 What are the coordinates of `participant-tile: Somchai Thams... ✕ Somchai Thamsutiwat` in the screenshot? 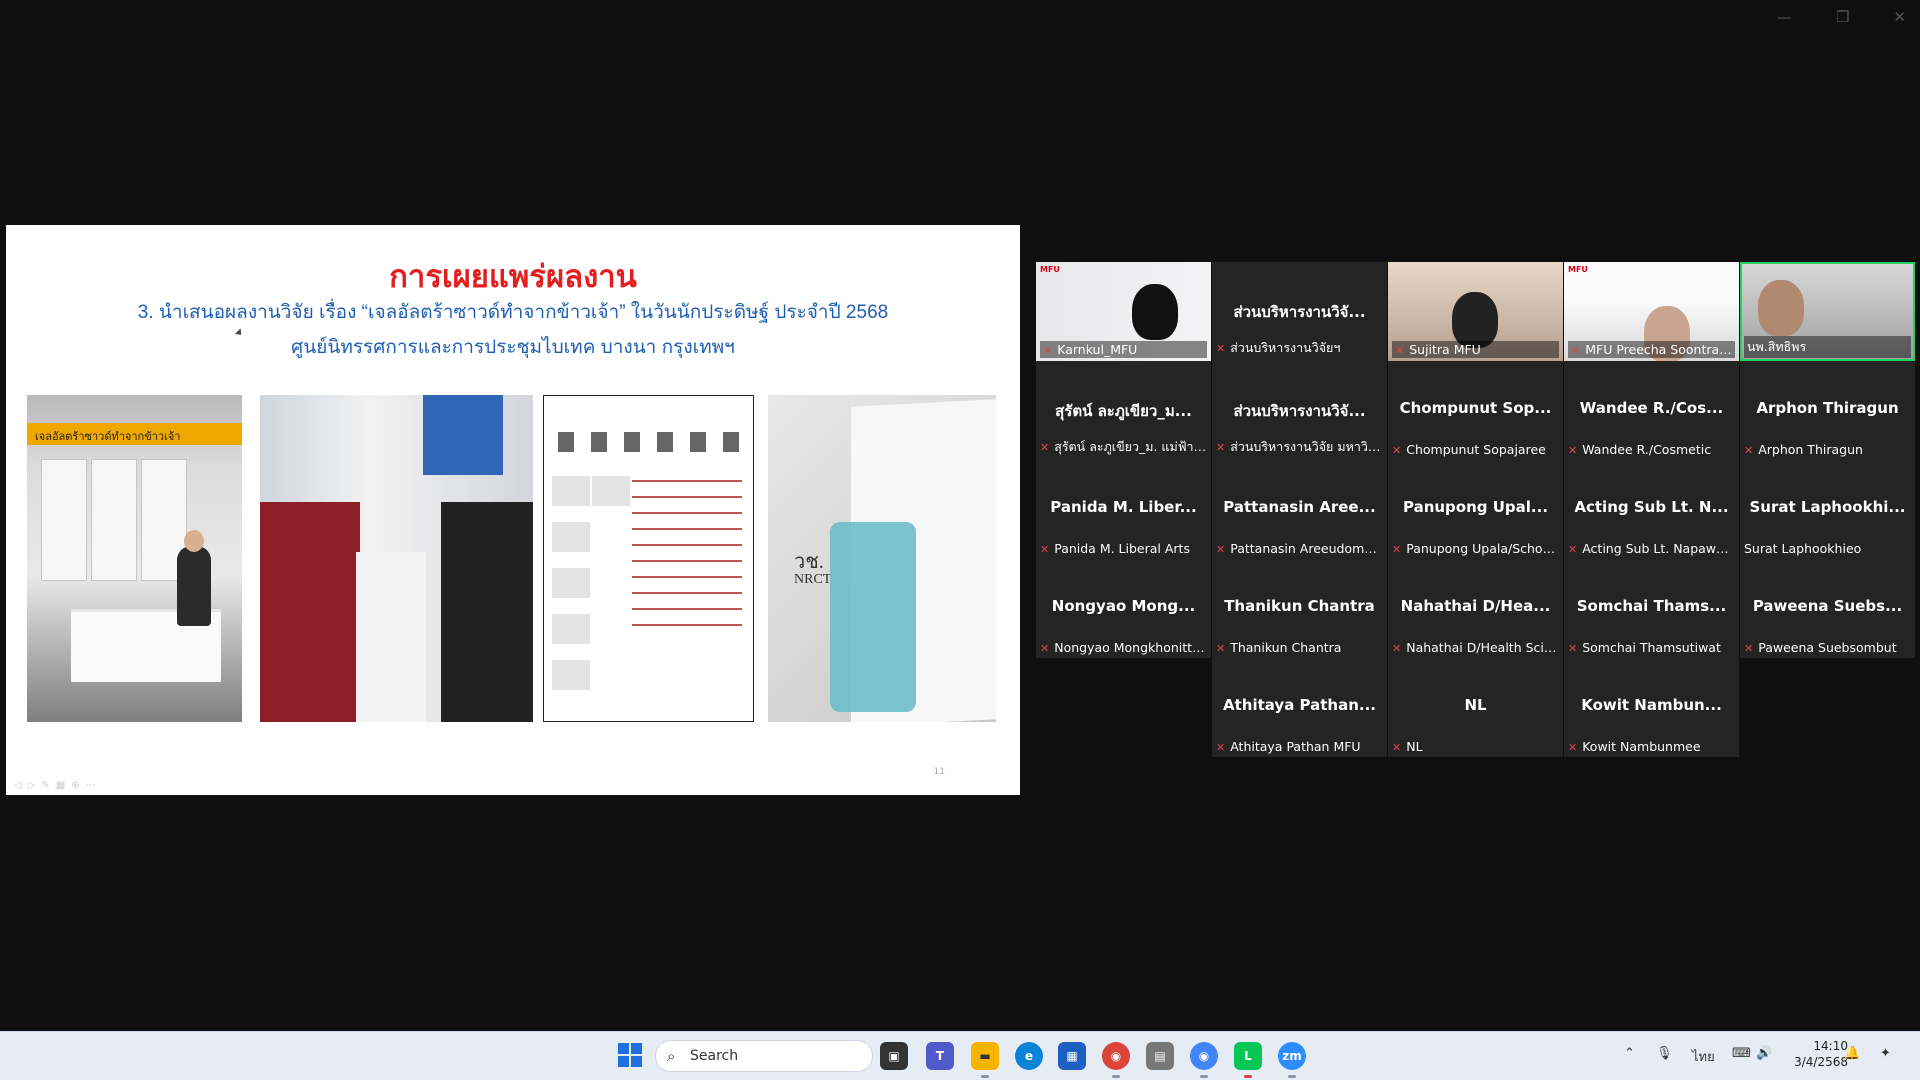 It's located at (1651, 608).